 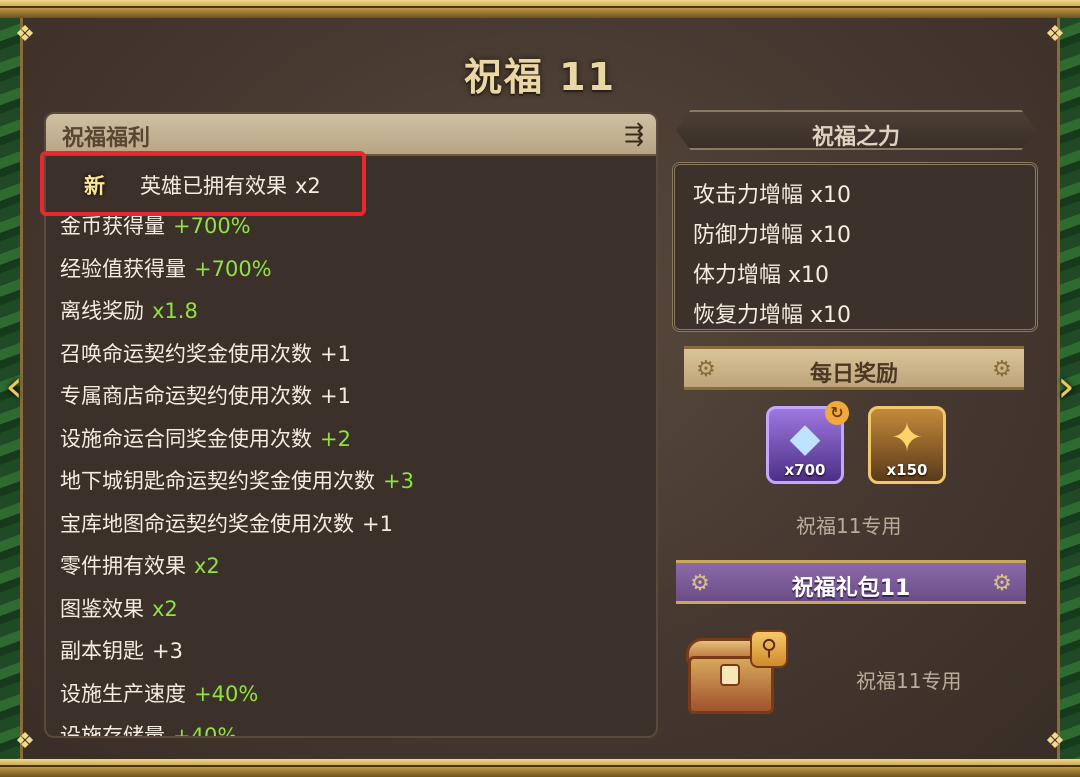 I want to click on new-benefit-value: x2, so click(x=308, y=186).